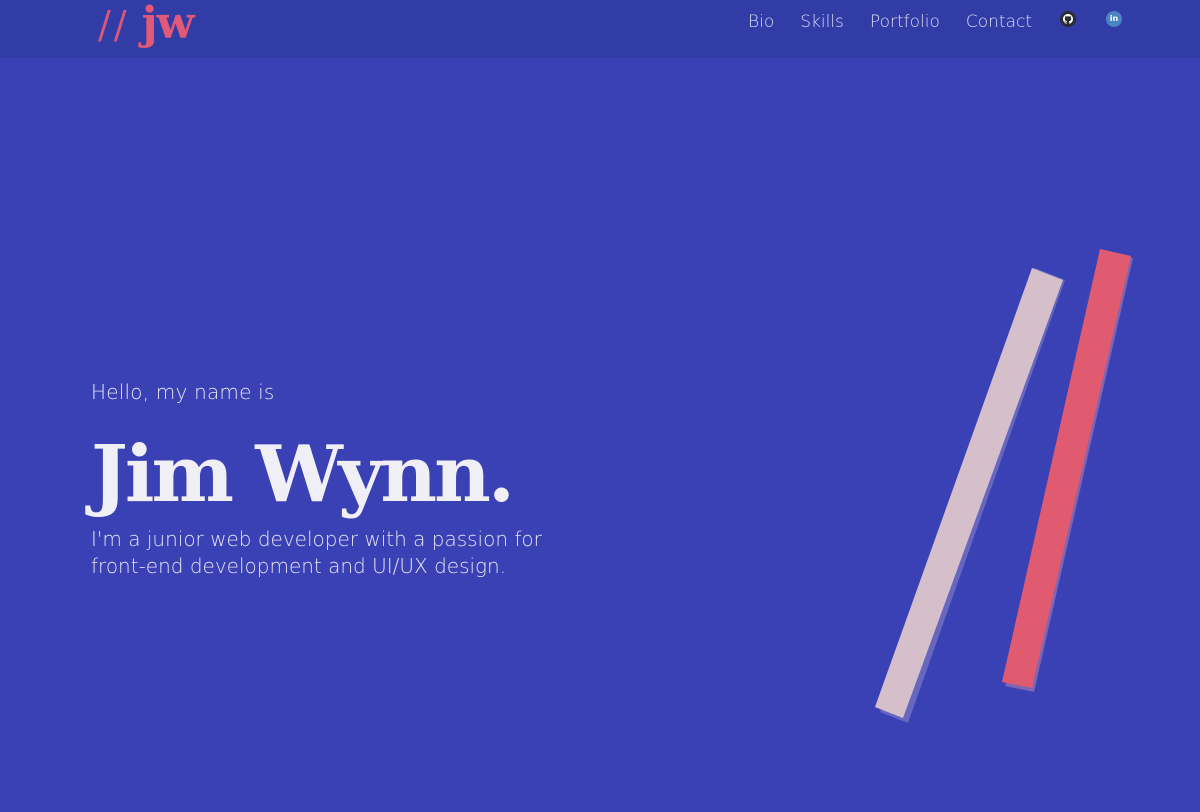 The width and height of the screenshot is (1200, 812). What do you see at coordinates (761, 22) in the screenshot?
I see `nav-link-bio: Bio` at bounding box center [761, 22].